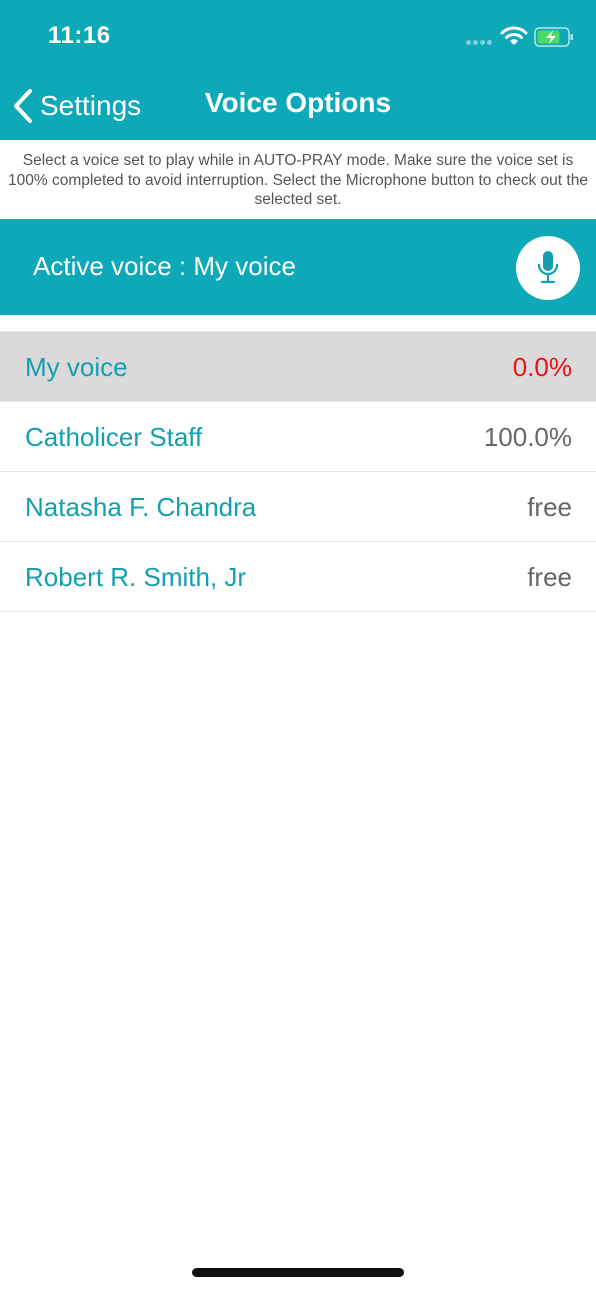  What do you see at coordinates (164, 266) in the screenshot?
I see `active-voice-label: Active voice : My voice` at bounding box center [164, 266].